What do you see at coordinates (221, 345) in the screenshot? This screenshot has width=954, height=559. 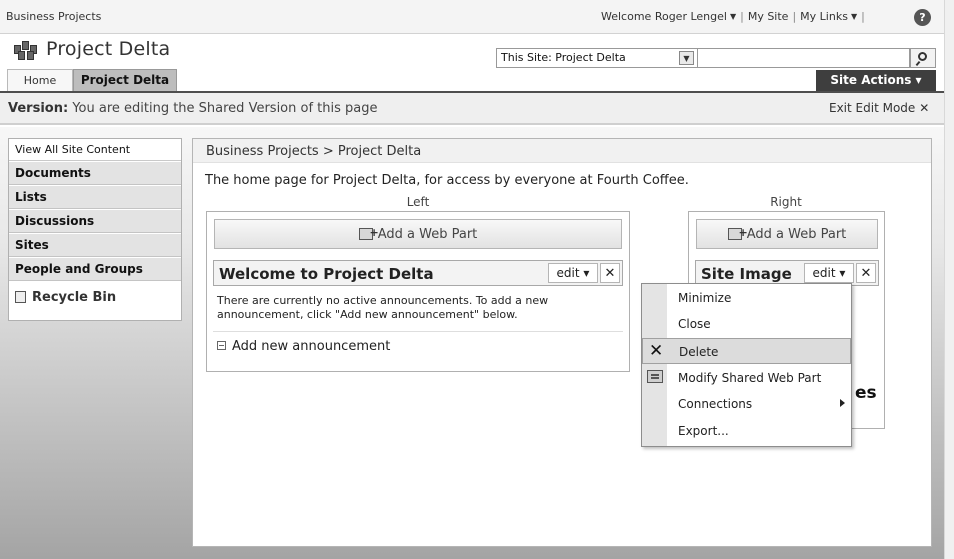 I see `add-item-icon` at bounding box center [221, 345].